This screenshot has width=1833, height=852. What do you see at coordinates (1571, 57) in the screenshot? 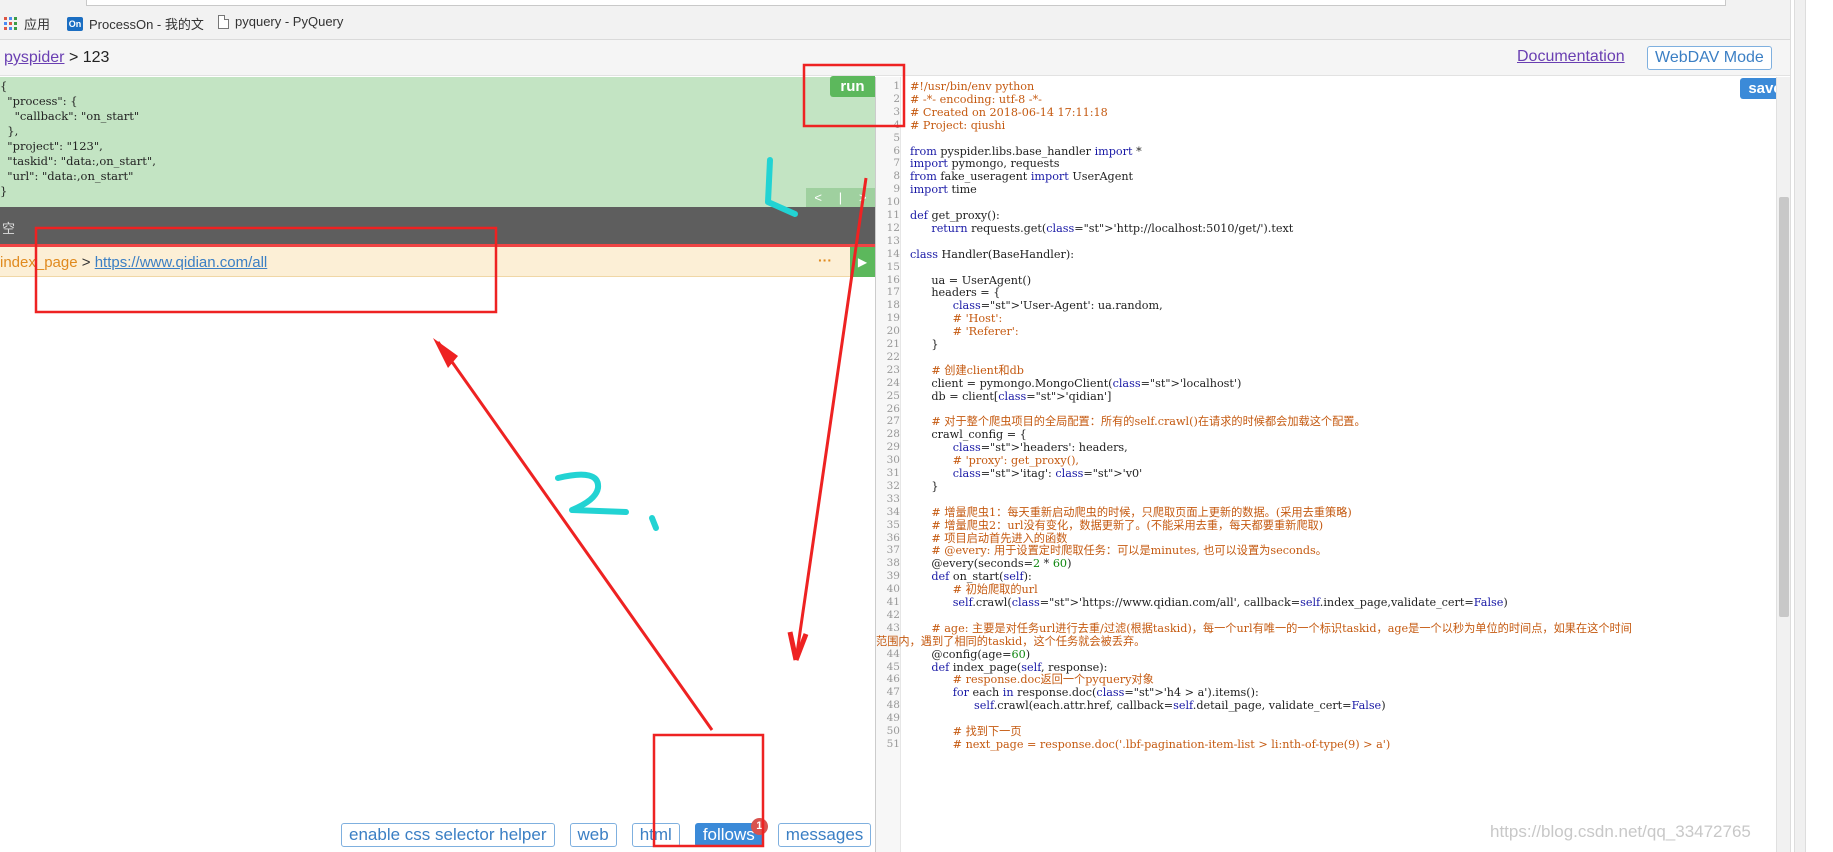
I see `documentation-link: Documentation` at bounding box center [1571, 57].